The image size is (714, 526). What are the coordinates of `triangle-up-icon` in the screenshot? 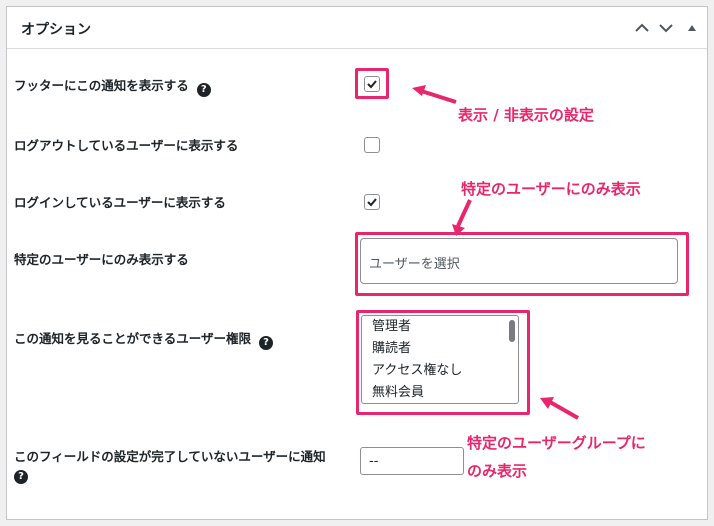 It's located at (692, 28).